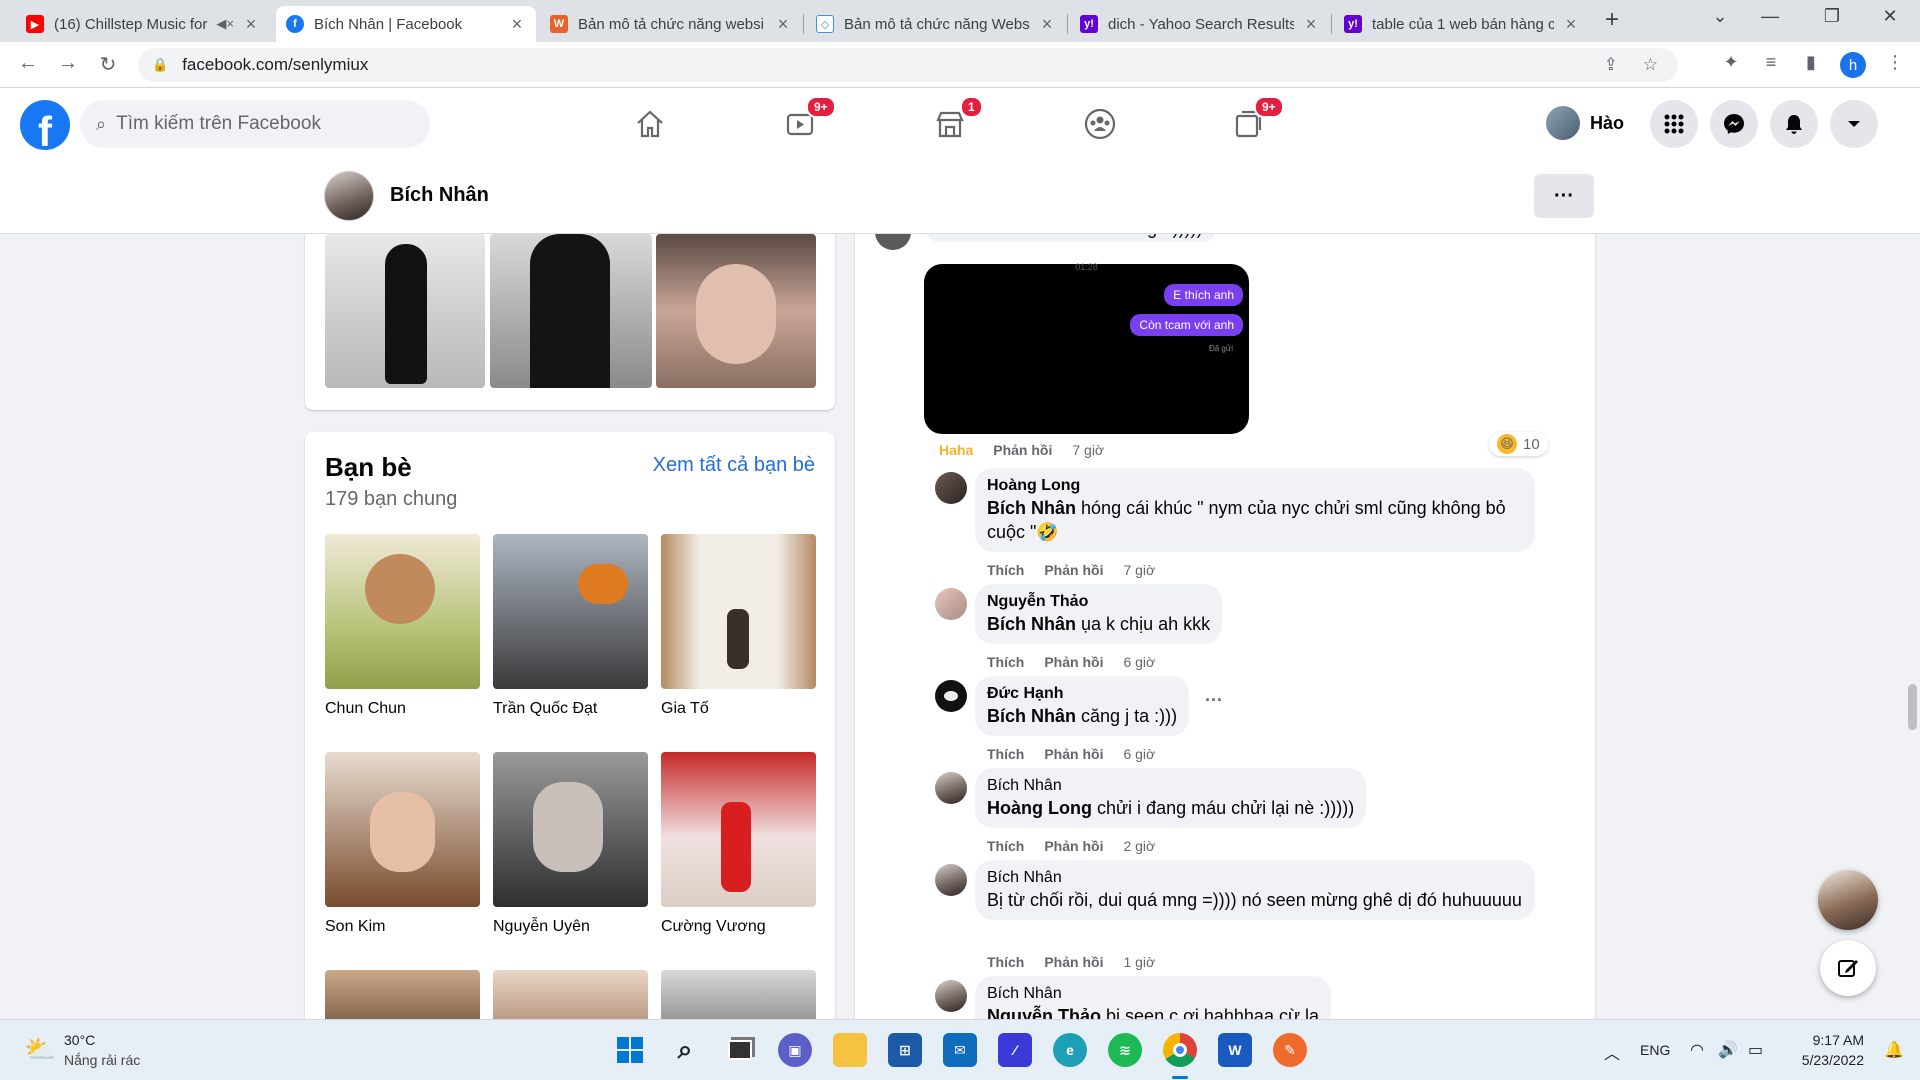  I want to click on messenger-icon, so click(1734, 124).